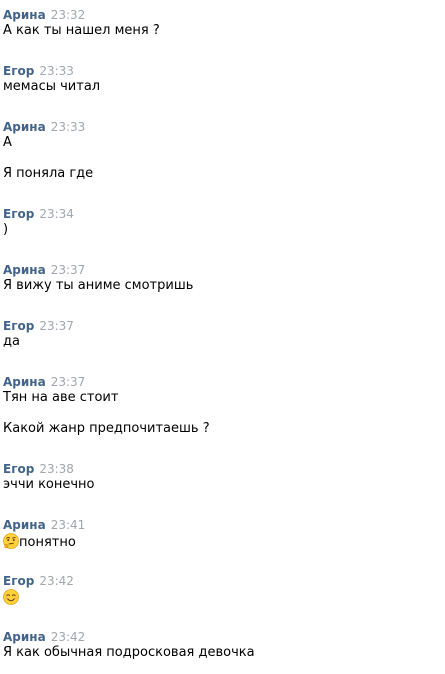 The image size is (445, 674). What do you see at coordinates (52, 86) in the screenshot?
I see `message-text: мемасы читал` at bounding box center [52, 86].